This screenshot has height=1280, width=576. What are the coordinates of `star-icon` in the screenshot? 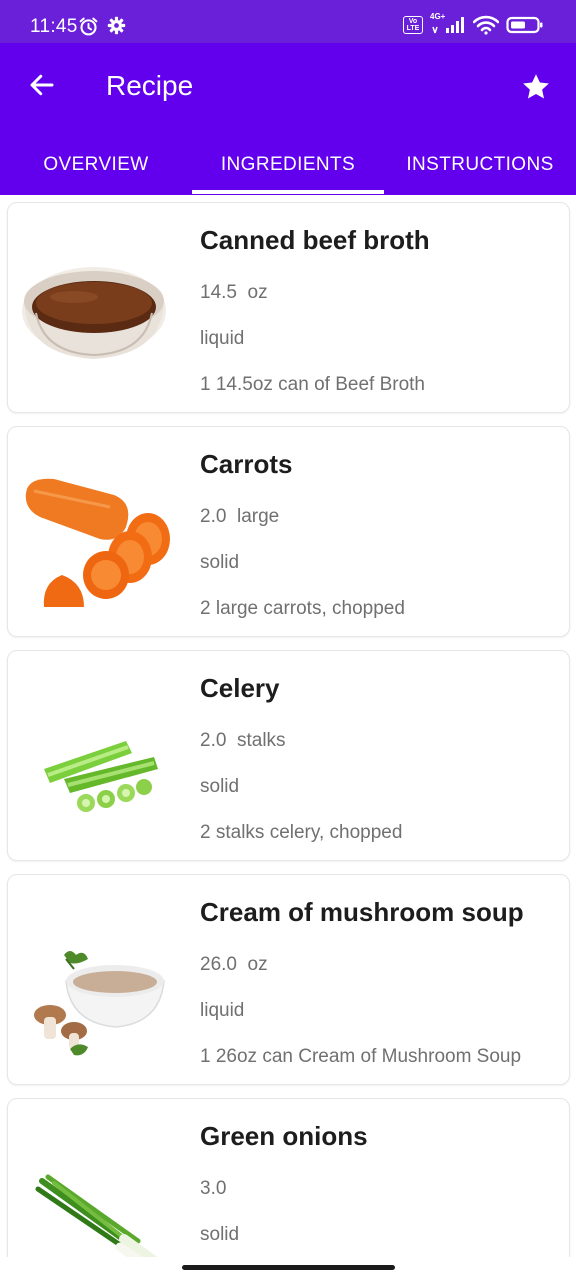 It's located at (536, 86).